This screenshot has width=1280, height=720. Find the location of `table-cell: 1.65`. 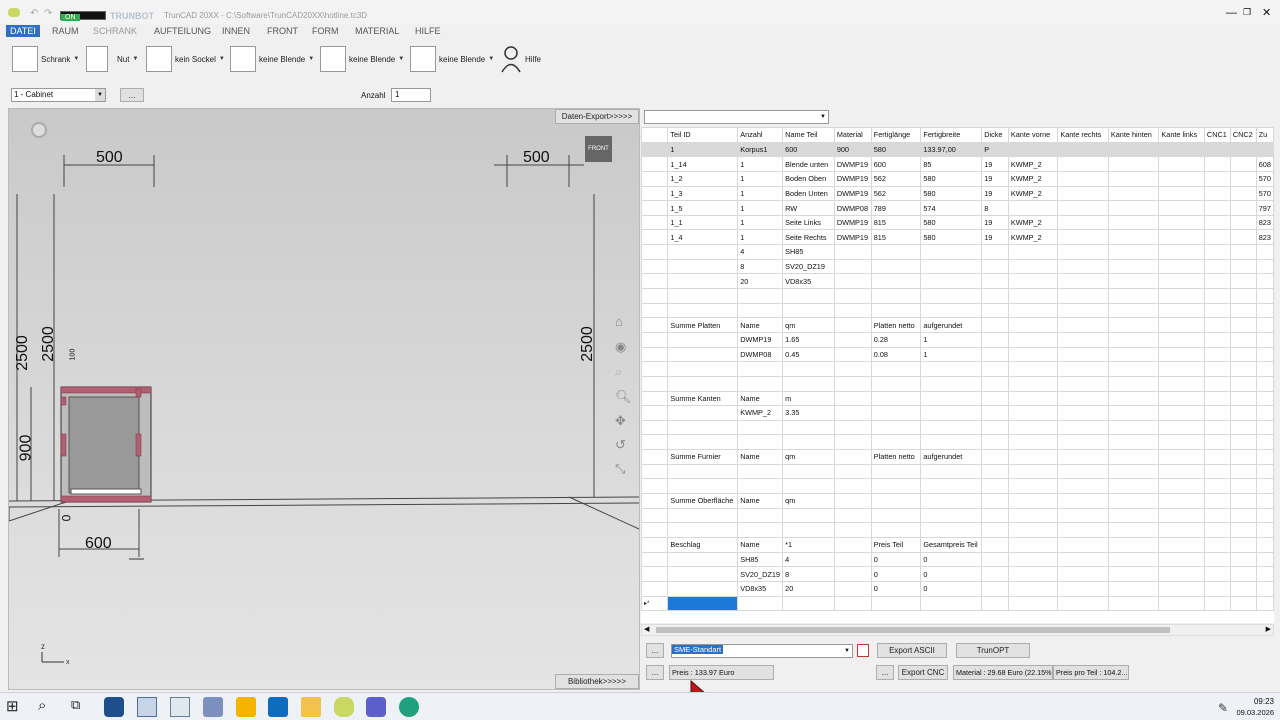

table-cell: 1.65 is located at coordinates (808, 339).